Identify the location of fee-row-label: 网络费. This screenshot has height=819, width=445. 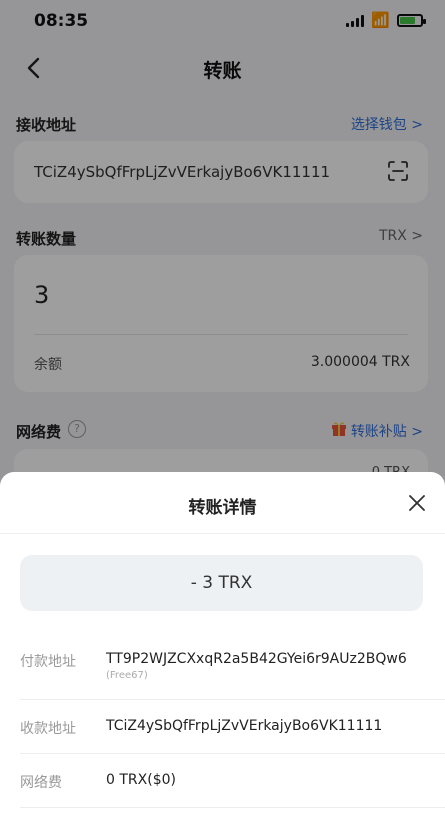
(41, 783).